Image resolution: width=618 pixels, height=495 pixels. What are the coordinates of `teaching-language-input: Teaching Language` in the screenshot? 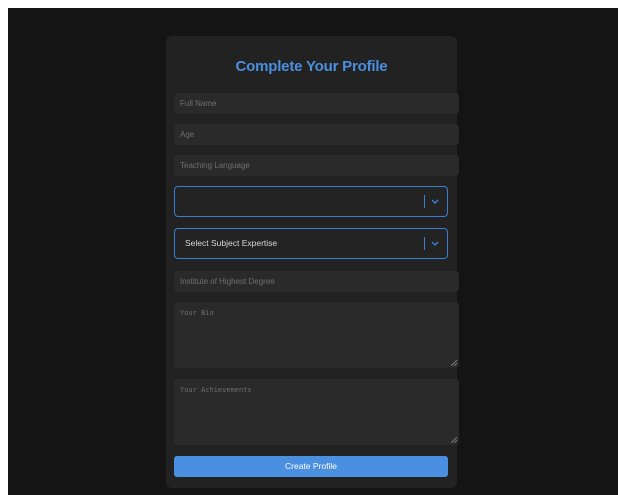 It's located at (316, 165).